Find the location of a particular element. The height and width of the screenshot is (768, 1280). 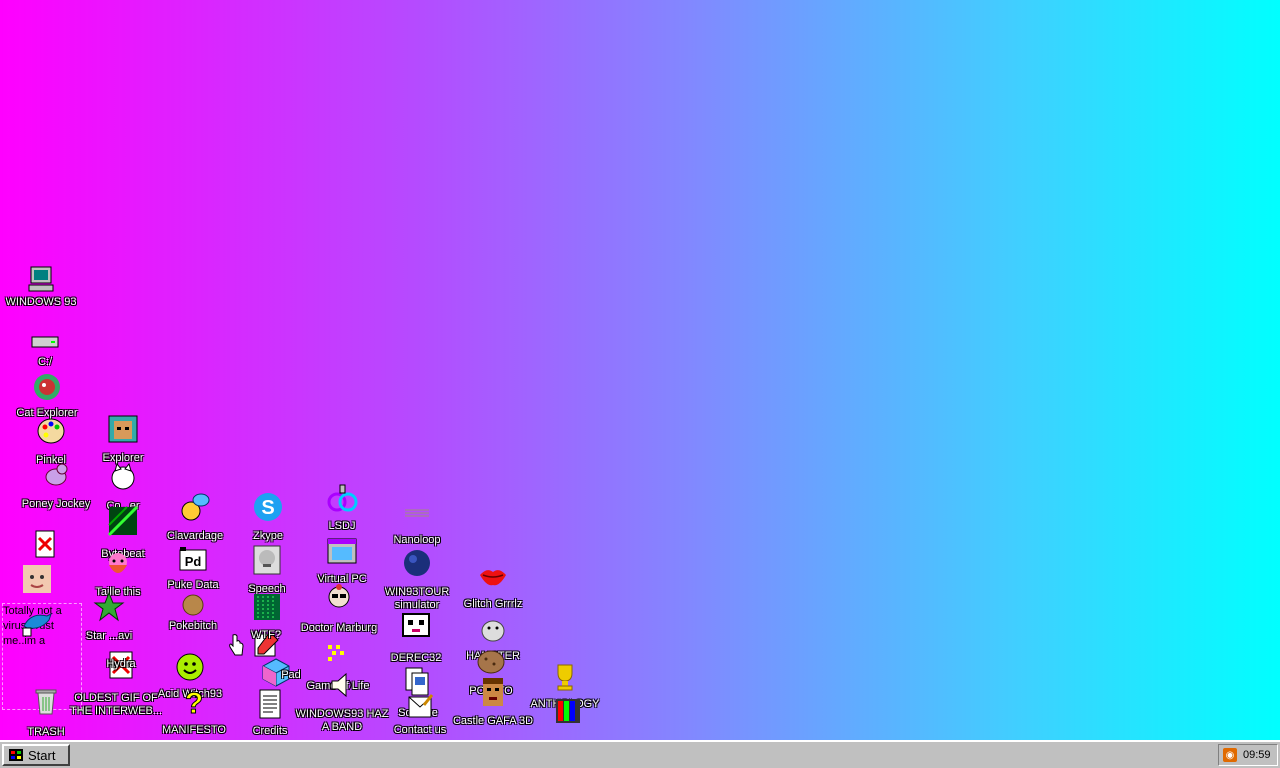

c-drive-label: C:/ is located at coordinates (45, 362).